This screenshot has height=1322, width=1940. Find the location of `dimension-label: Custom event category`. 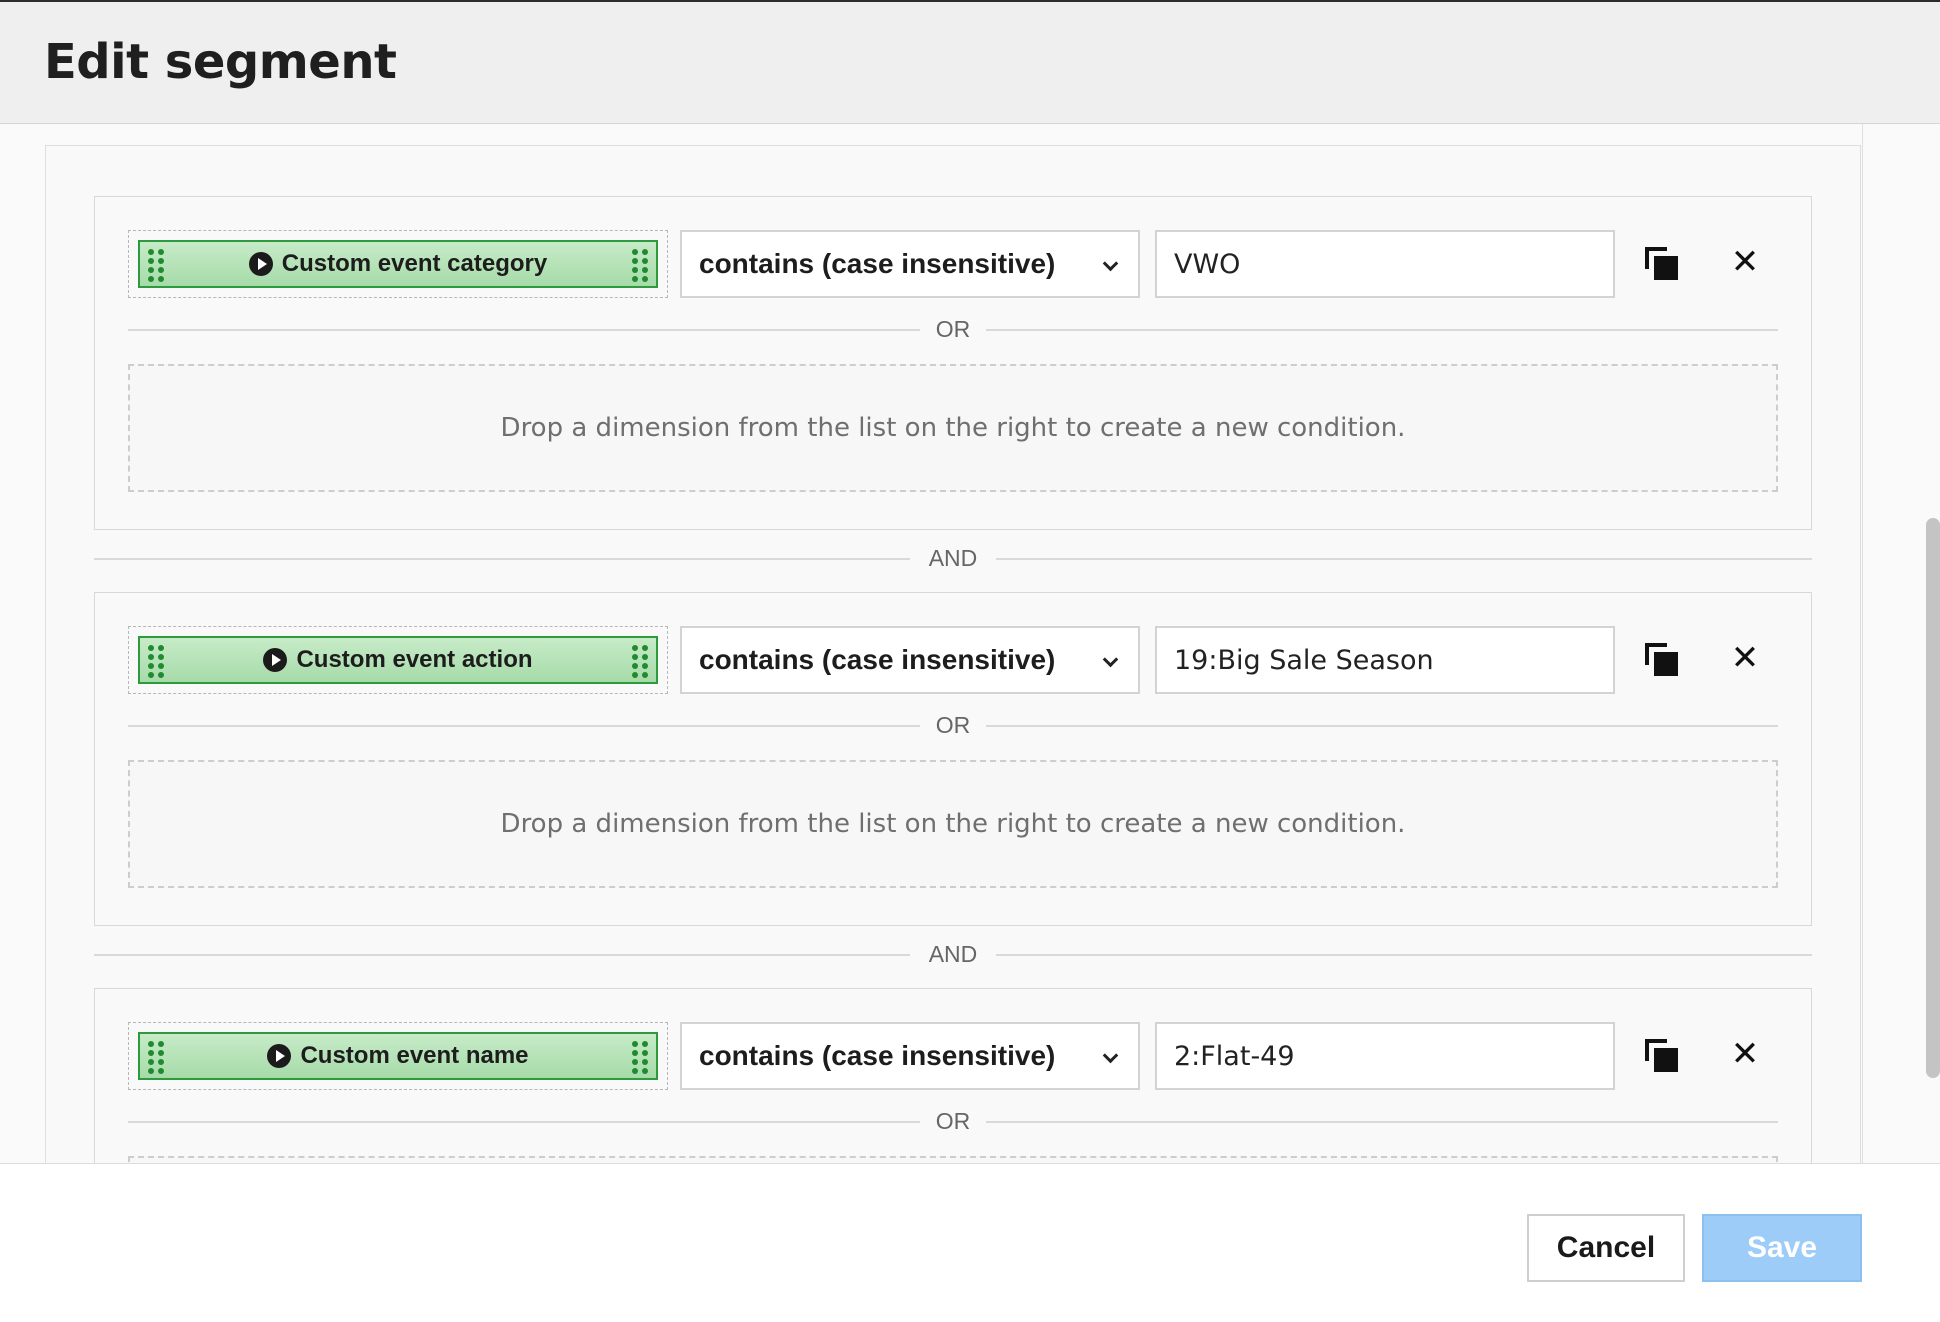

dimension-label: Custom event category is located at coordinates (414, 263).